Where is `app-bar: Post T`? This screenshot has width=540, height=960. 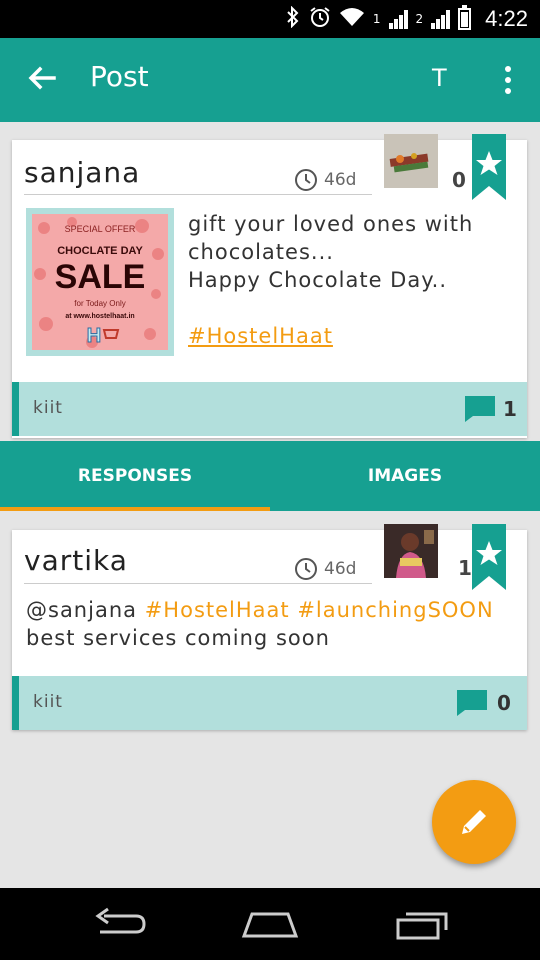 app-bar: Post T is located at coordinates (270, 80).